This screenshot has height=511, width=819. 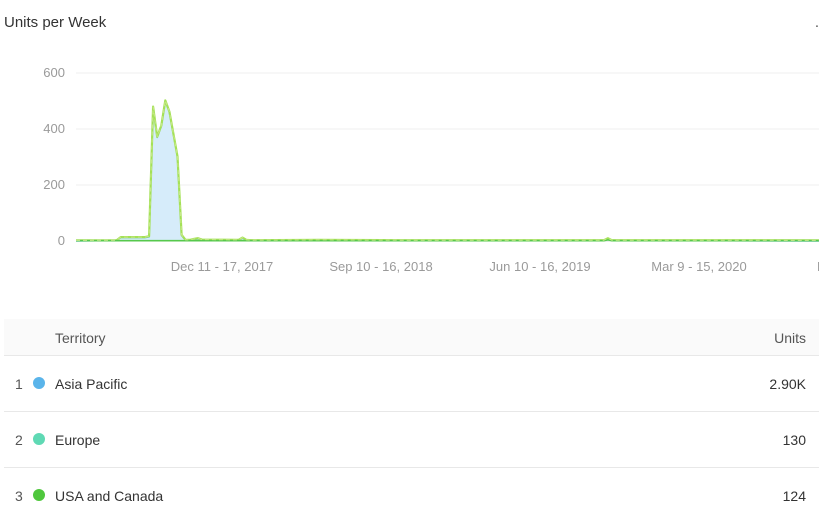 I want to click on row-units: 130, so click(x=794, y=440).